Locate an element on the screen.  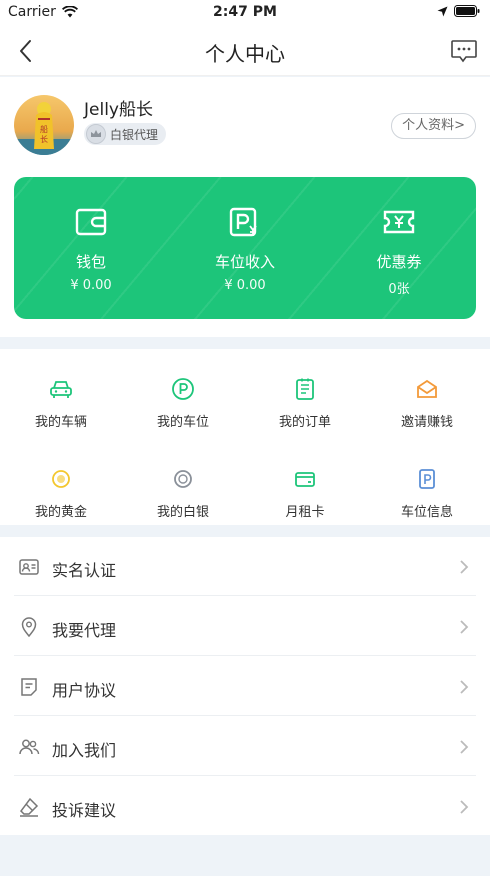
menu-item-user-agreement: 用户协议 is located at coordinates (245, 686).